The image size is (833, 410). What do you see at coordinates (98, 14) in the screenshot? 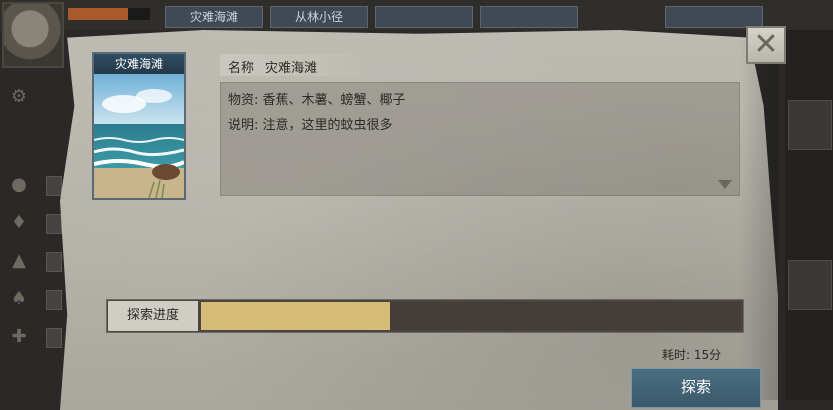
I see `health-bar` at bounding box center [98, 14].